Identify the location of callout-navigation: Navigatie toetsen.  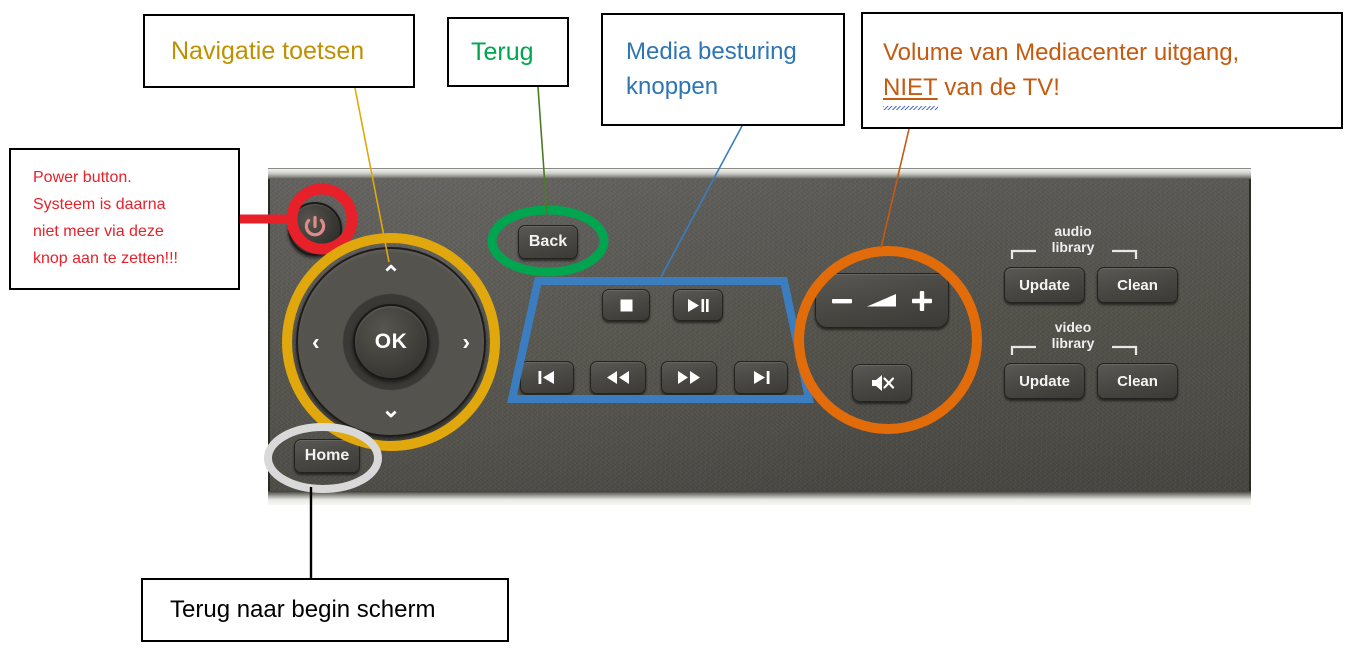
(279, 51).